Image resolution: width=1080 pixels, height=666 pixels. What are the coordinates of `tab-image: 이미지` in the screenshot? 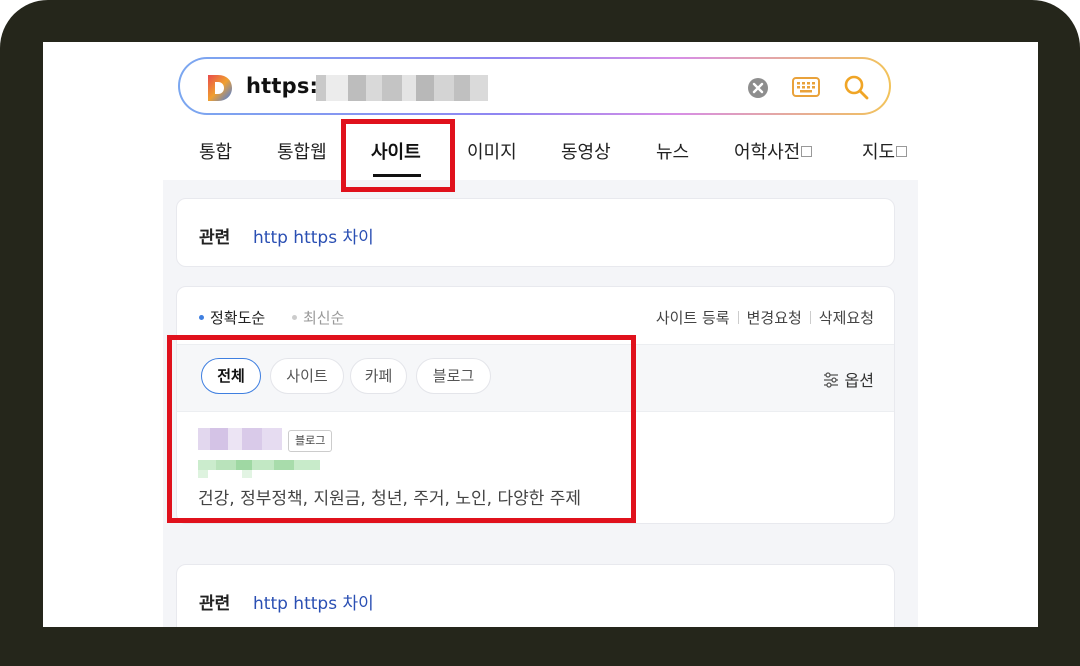 It's located at (492, 151).